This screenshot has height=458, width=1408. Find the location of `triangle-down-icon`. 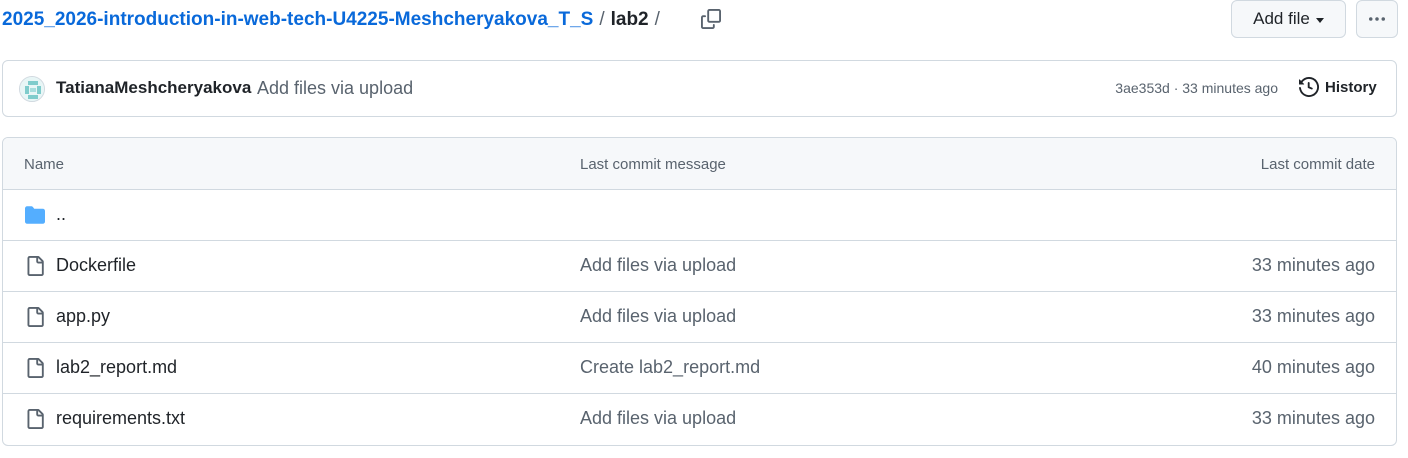

triangle-down-icon is located at coordinates (1319, 20).